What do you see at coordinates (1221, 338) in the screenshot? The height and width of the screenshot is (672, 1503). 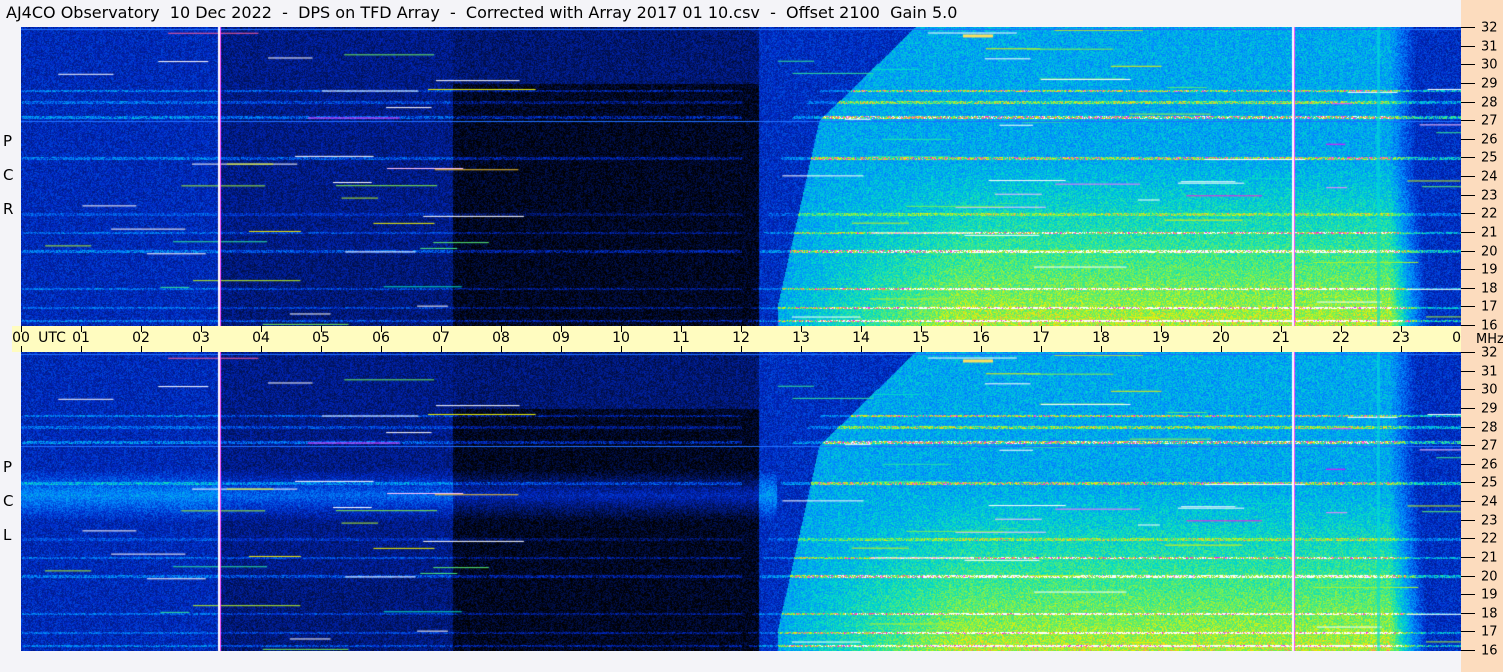 I see `time-tick-label: 20` at bounding box center [1221, 338].